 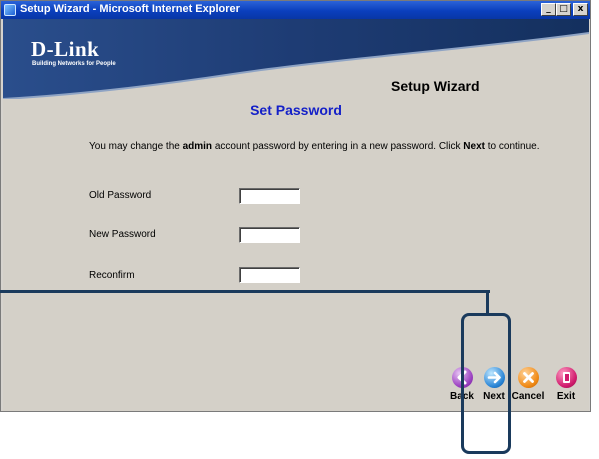 I want to click on intro-bold-next: Next, so click(x=474, y=146).